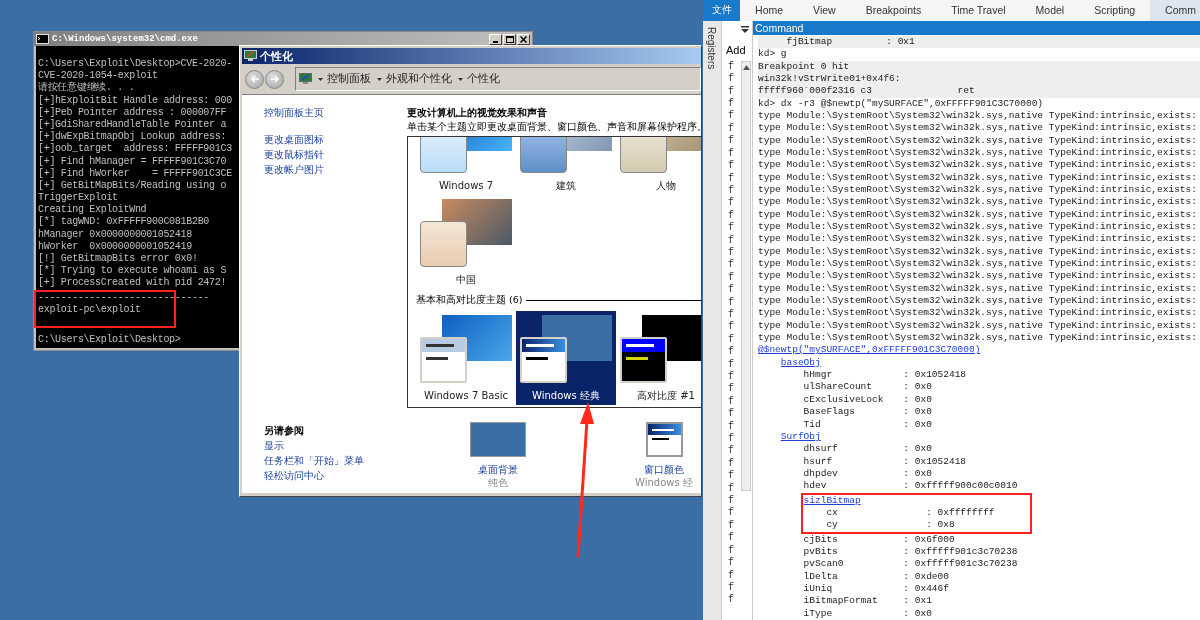 The height and width of the screenshot is (620, 1200). I want to click on side-tab: Registers, so click(711, 48).